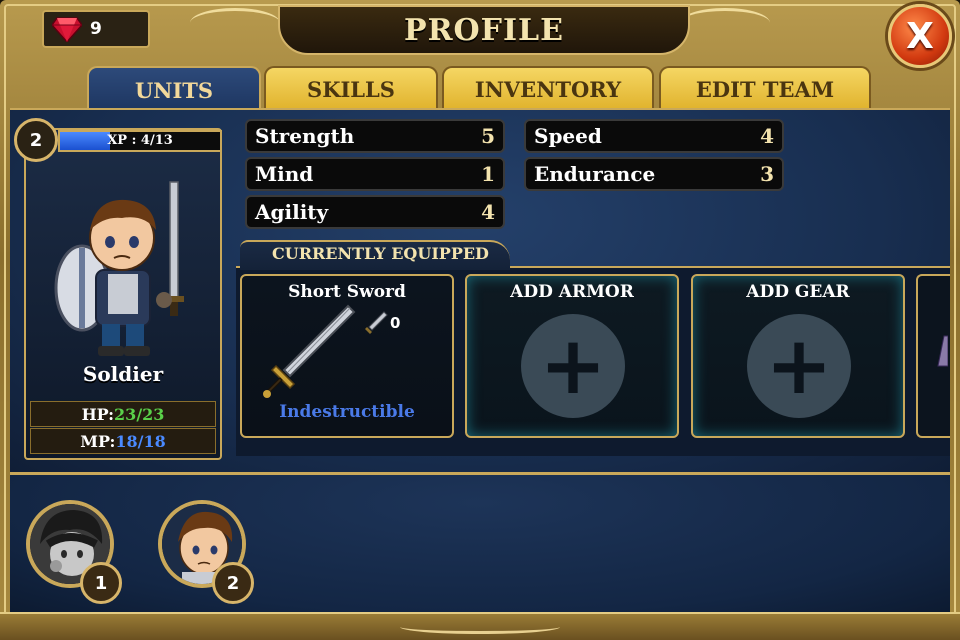 The width and height of the screenshot is (960, 640). Describe the element at coordinates (548, 88) in the screenshot. I see `tab-inventory: INVENTORY` at that location.